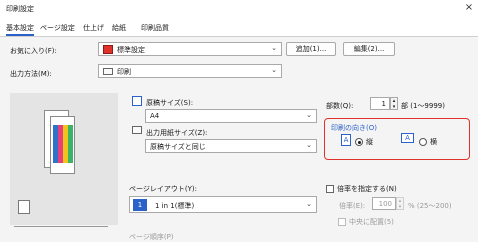  I want to click on page-layout-value: 1 in 1(標準), so click(175, 206).